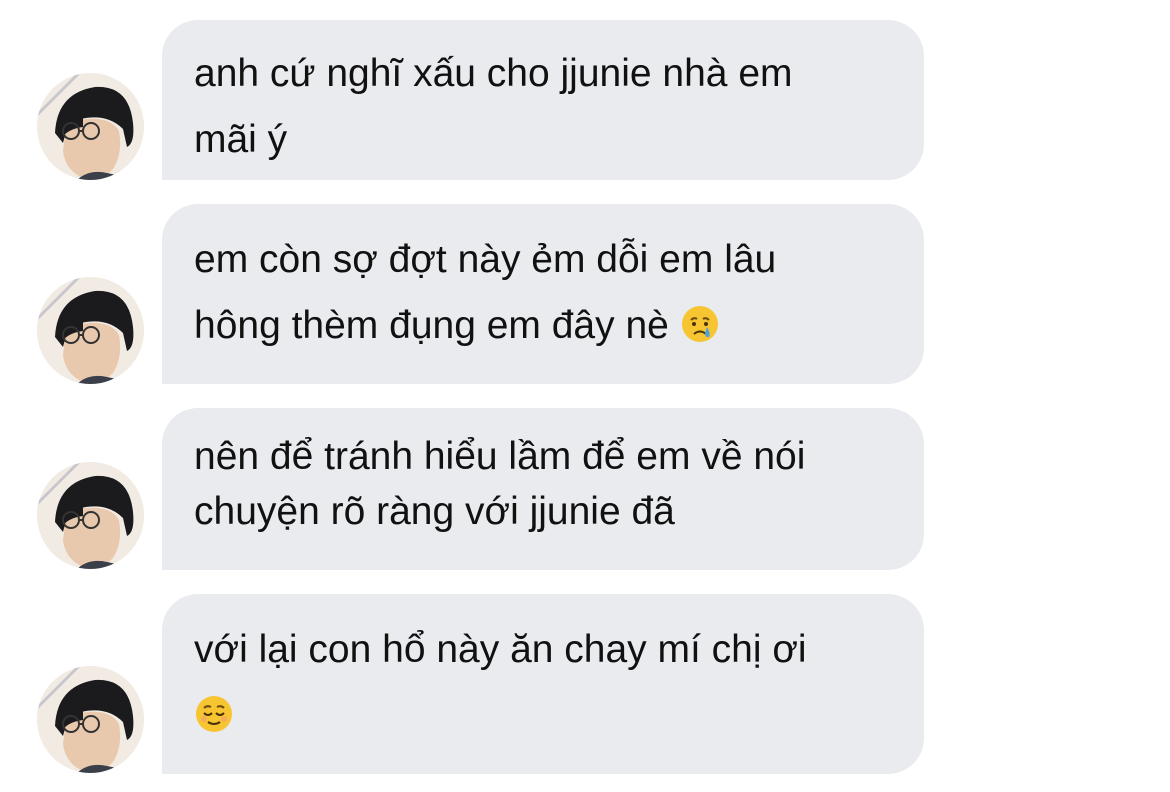  I want to click on message-text-line: chuyện rõ ràng với jjunie đã, so click(434, 511).